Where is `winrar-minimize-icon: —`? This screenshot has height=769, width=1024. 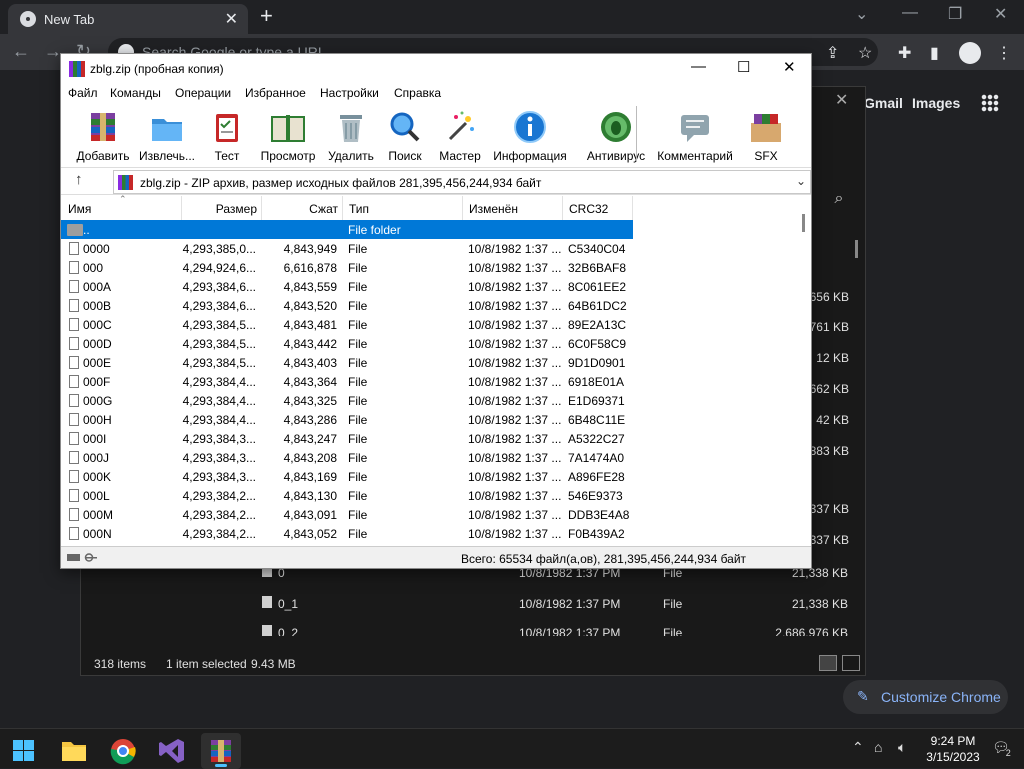
winrar-minimize-icon: — is located at coordinates (698, 66).